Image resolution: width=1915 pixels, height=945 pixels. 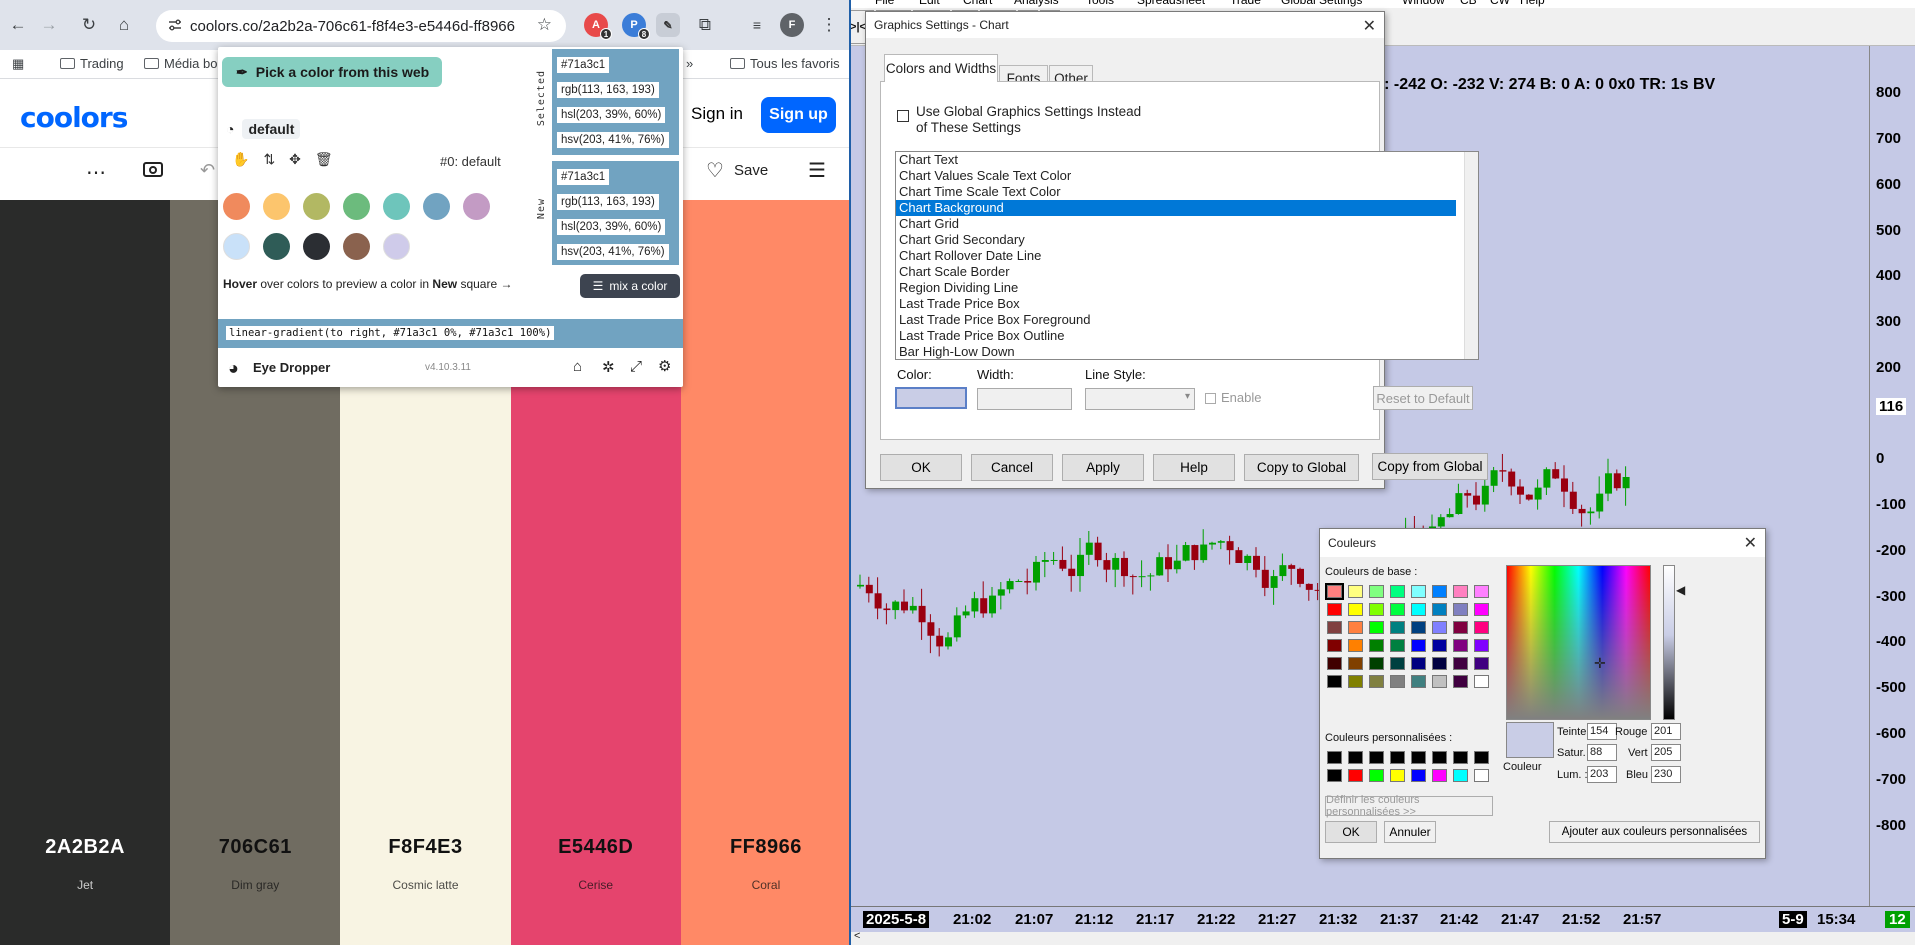 I want to click on bookmark-media: Média bo, so click(x=180, y=63).